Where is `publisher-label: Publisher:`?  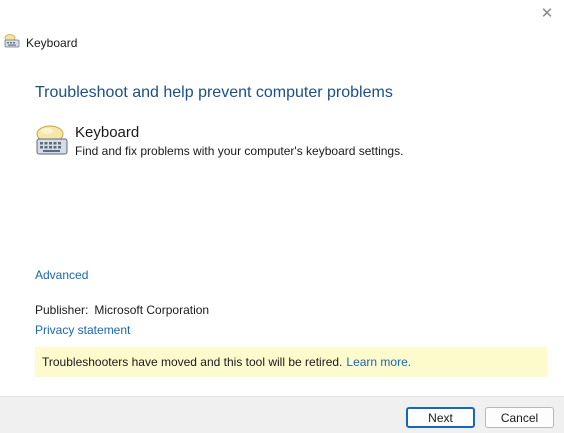
publisher-label: Publisher: is located at coordinates (62, 310).